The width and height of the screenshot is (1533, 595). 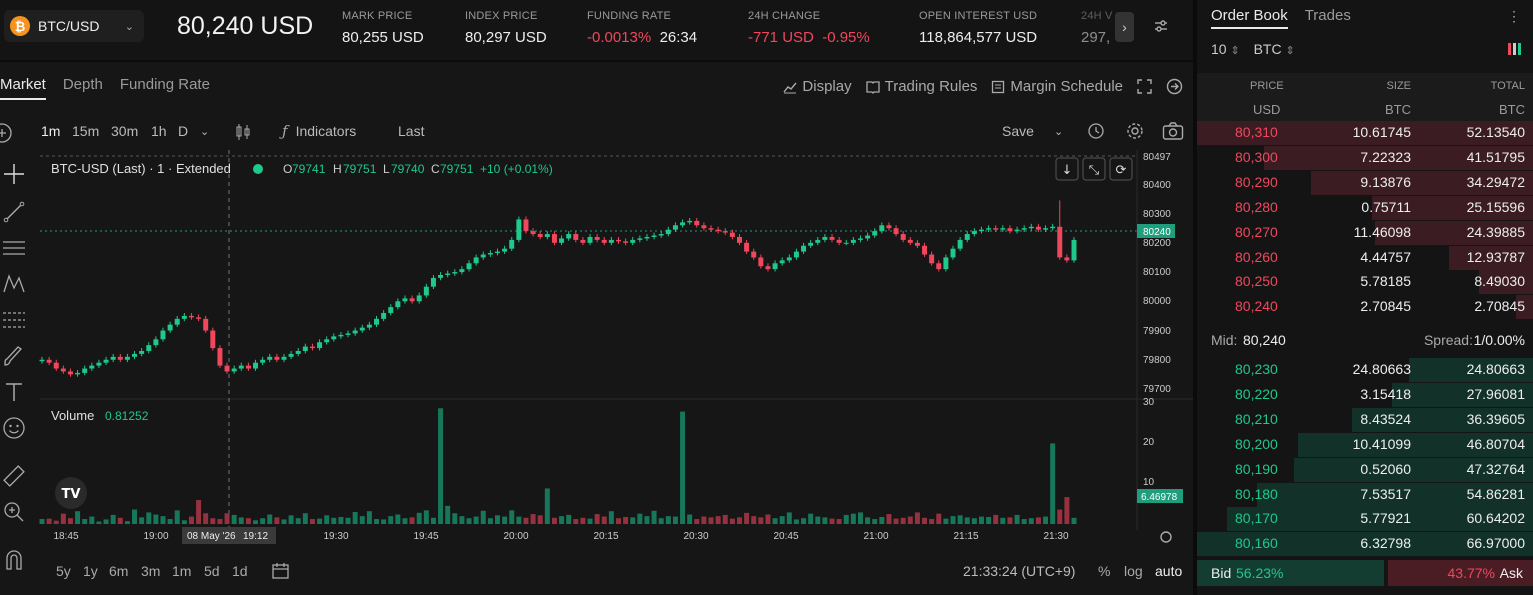 What do you see at coordinates (817, 86) in the screenshot?
I see `display-button: Display` at bounding box center [817, 86].